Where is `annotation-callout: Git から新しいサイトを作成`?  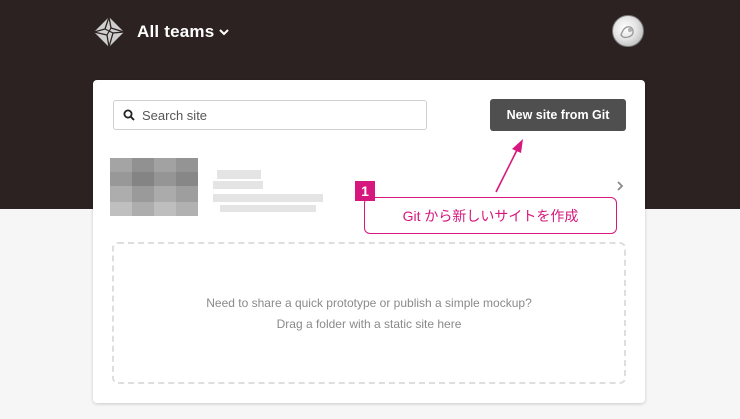
annotation-callout: Git から新しいサイトを作成 is located at coordinates (490, 215).